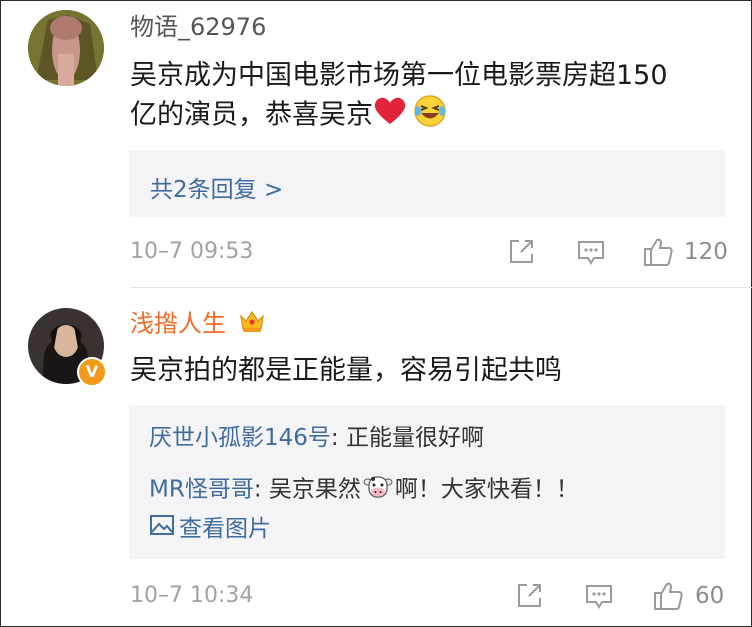 The width and height of the screenshot is (752, 627). I want to click on username: 物语_62976, so click(198, 27).